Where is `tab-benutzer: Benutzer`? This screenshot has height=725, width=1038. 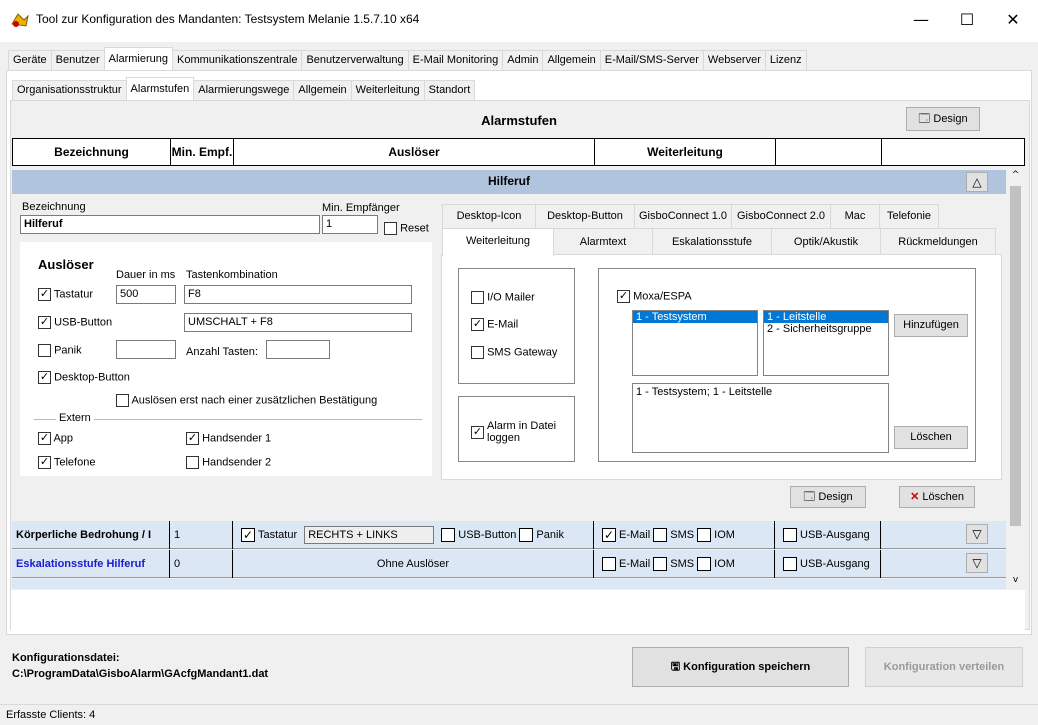
tab-benutzer: Benutzer is located at coordinates (77, 60).